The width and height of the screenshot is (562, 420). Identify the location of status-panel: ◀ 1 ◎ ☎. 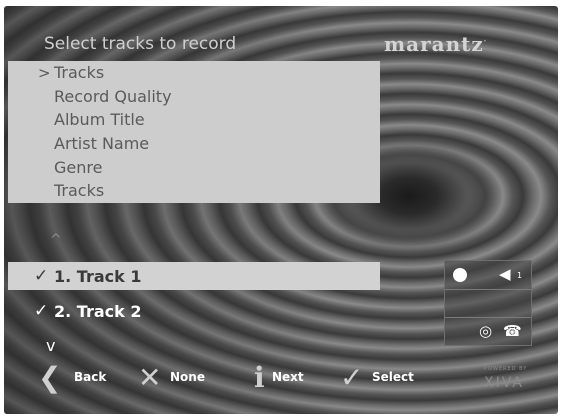
(488, 303).